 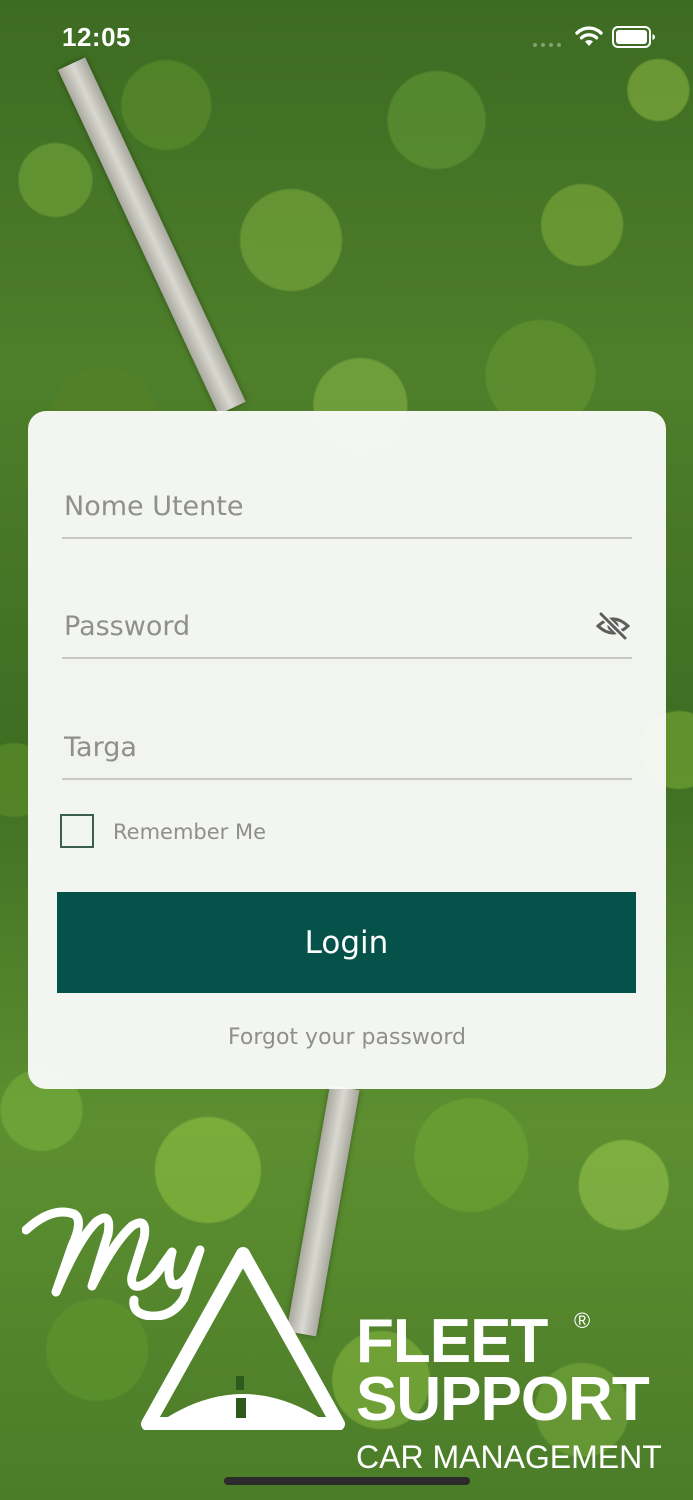 I want to click on eye-slash-icon, so click(x=613, y=626).